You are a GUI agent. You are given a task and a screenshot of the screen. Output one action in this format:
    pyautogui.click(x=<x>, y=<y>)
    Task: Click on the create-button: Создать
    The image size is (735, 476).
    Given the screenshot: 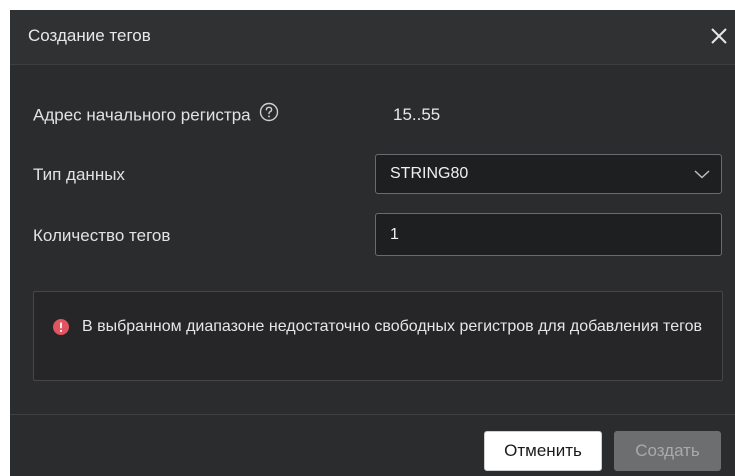 What is the action you would take?
    pyautogui.click(x=667, y=451)
    